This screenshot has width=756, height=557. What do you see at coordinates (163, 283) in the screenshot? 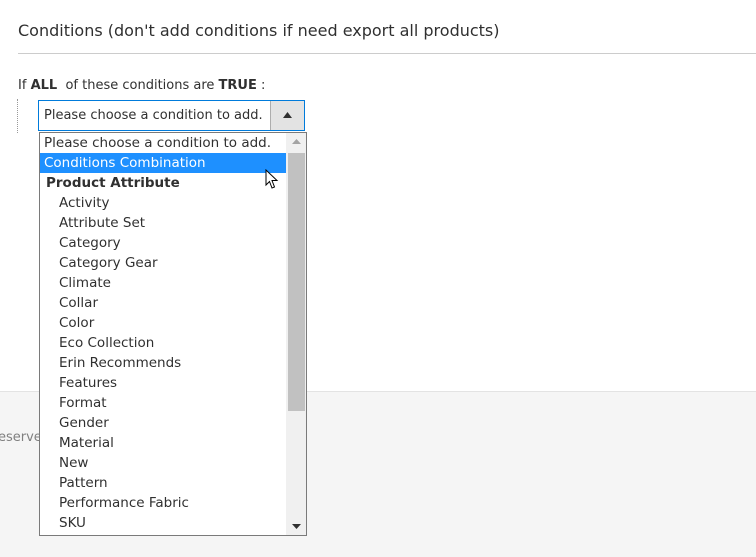
I see `option-climate: Climate` at bounding box center [163, 283].